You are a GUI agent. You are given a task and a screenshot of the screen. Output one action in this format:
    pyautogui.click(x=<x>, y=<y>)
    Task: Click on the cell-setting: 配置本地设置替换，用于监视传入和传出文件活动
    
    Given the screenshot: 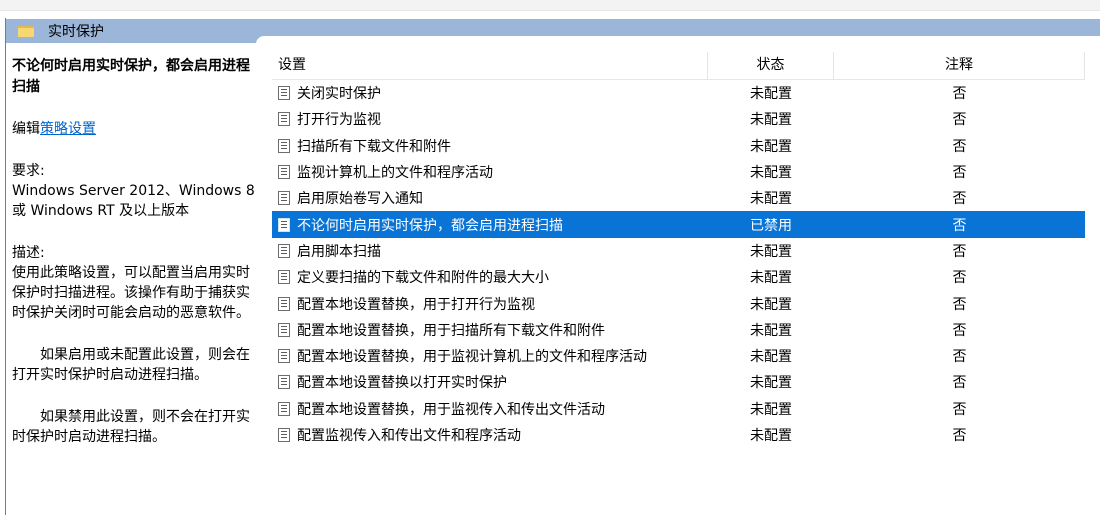 What is the action you would take?
    pyautogui.click(x=490, y=409)
    